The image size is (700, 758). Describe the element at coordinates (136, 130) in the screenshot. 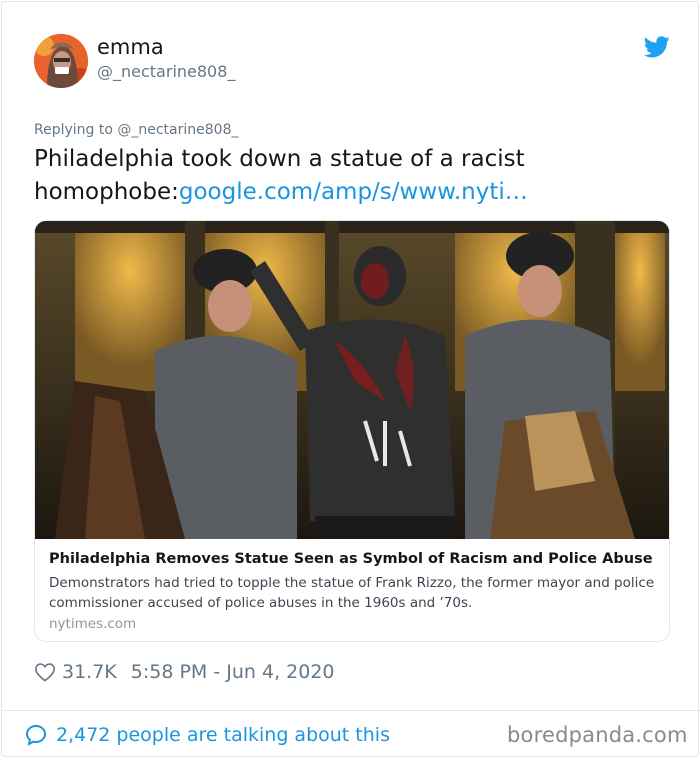

I see `replying-to: Replying to @_nectarine808_` at that location.